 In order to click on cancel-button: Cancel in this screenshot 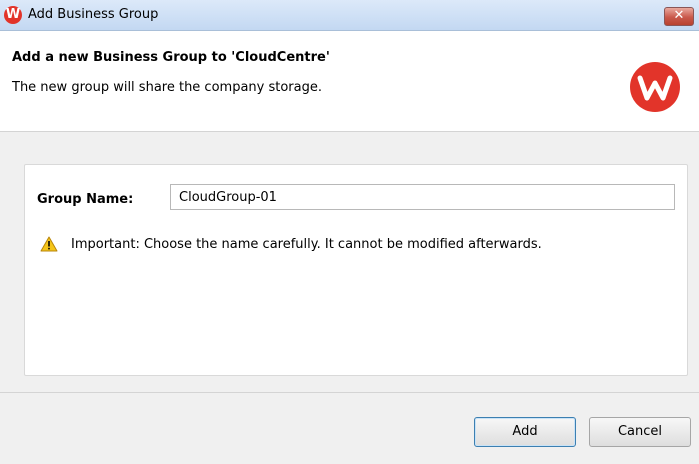, I will do `click(640, 432)`.